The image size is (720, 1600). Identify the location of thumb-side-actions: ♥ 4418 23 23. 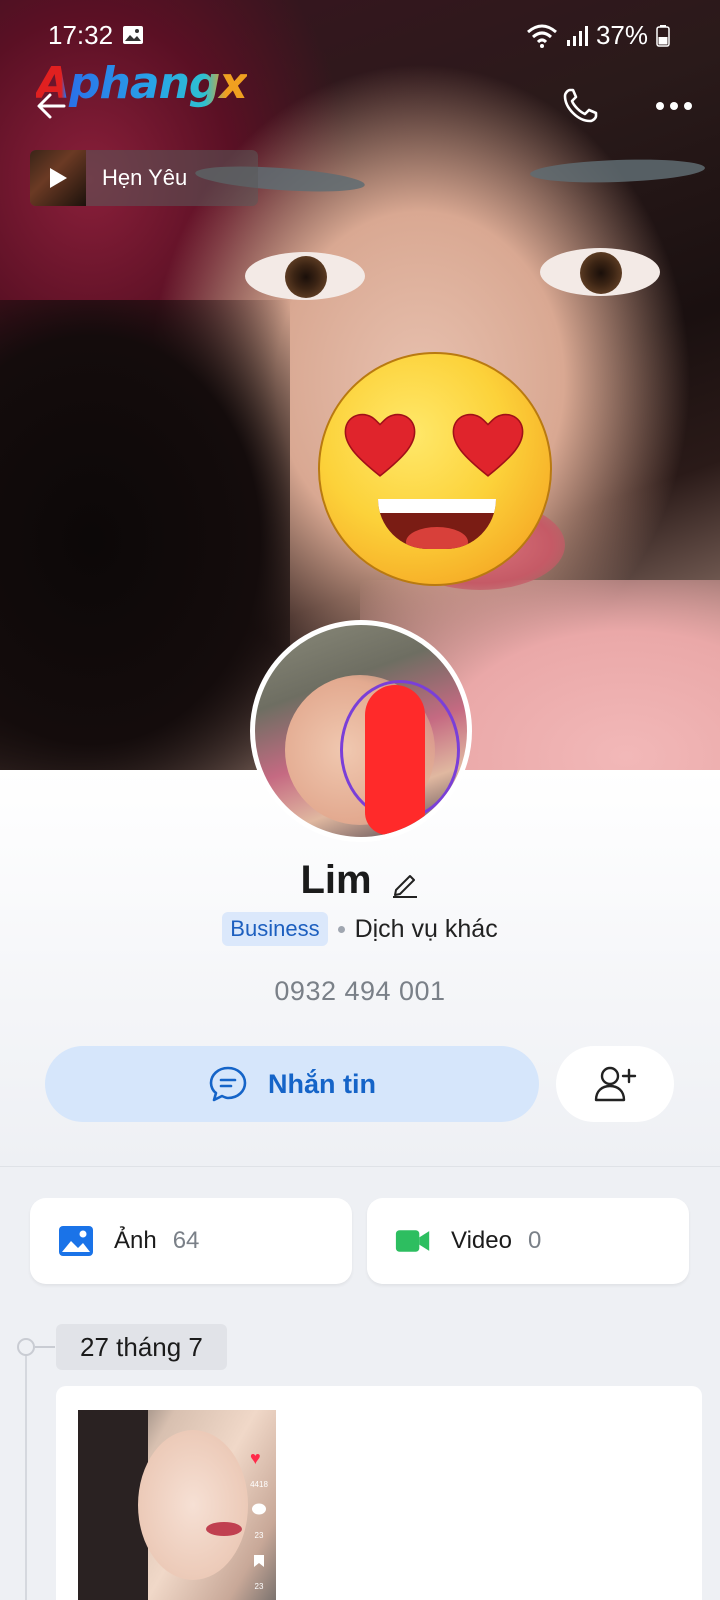
(259, 1519).